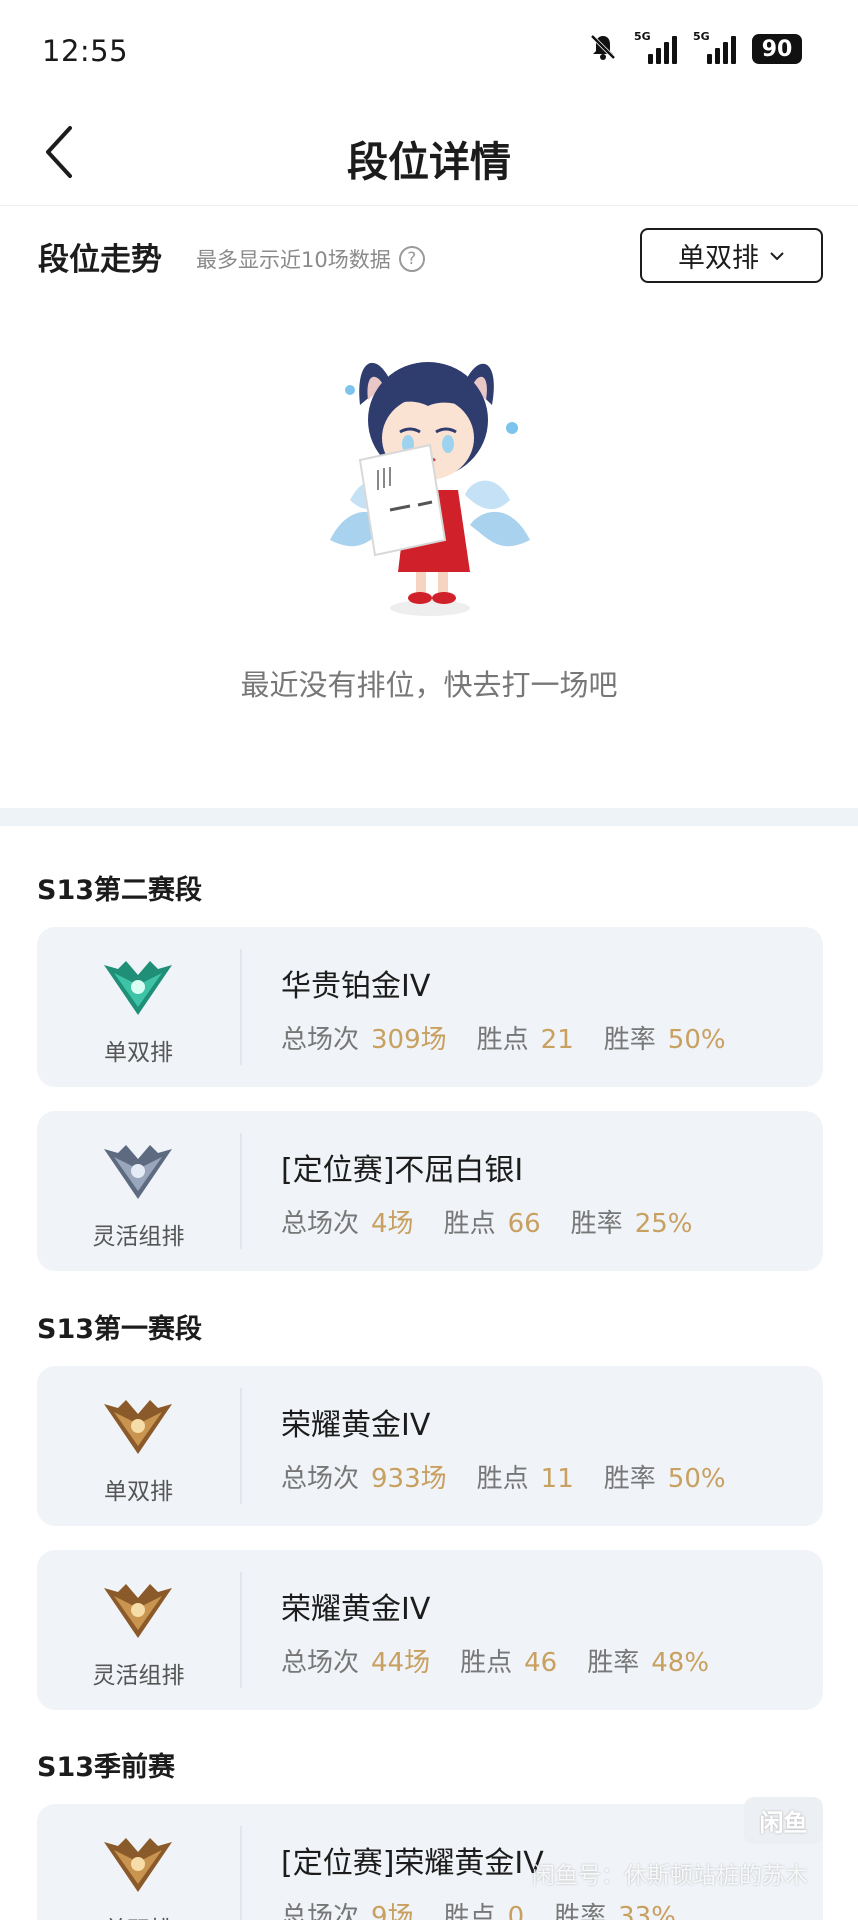 This screenshot has height=1920, width=858. I want to click on lp-stat: 胜点 11, so click(525, 1476).